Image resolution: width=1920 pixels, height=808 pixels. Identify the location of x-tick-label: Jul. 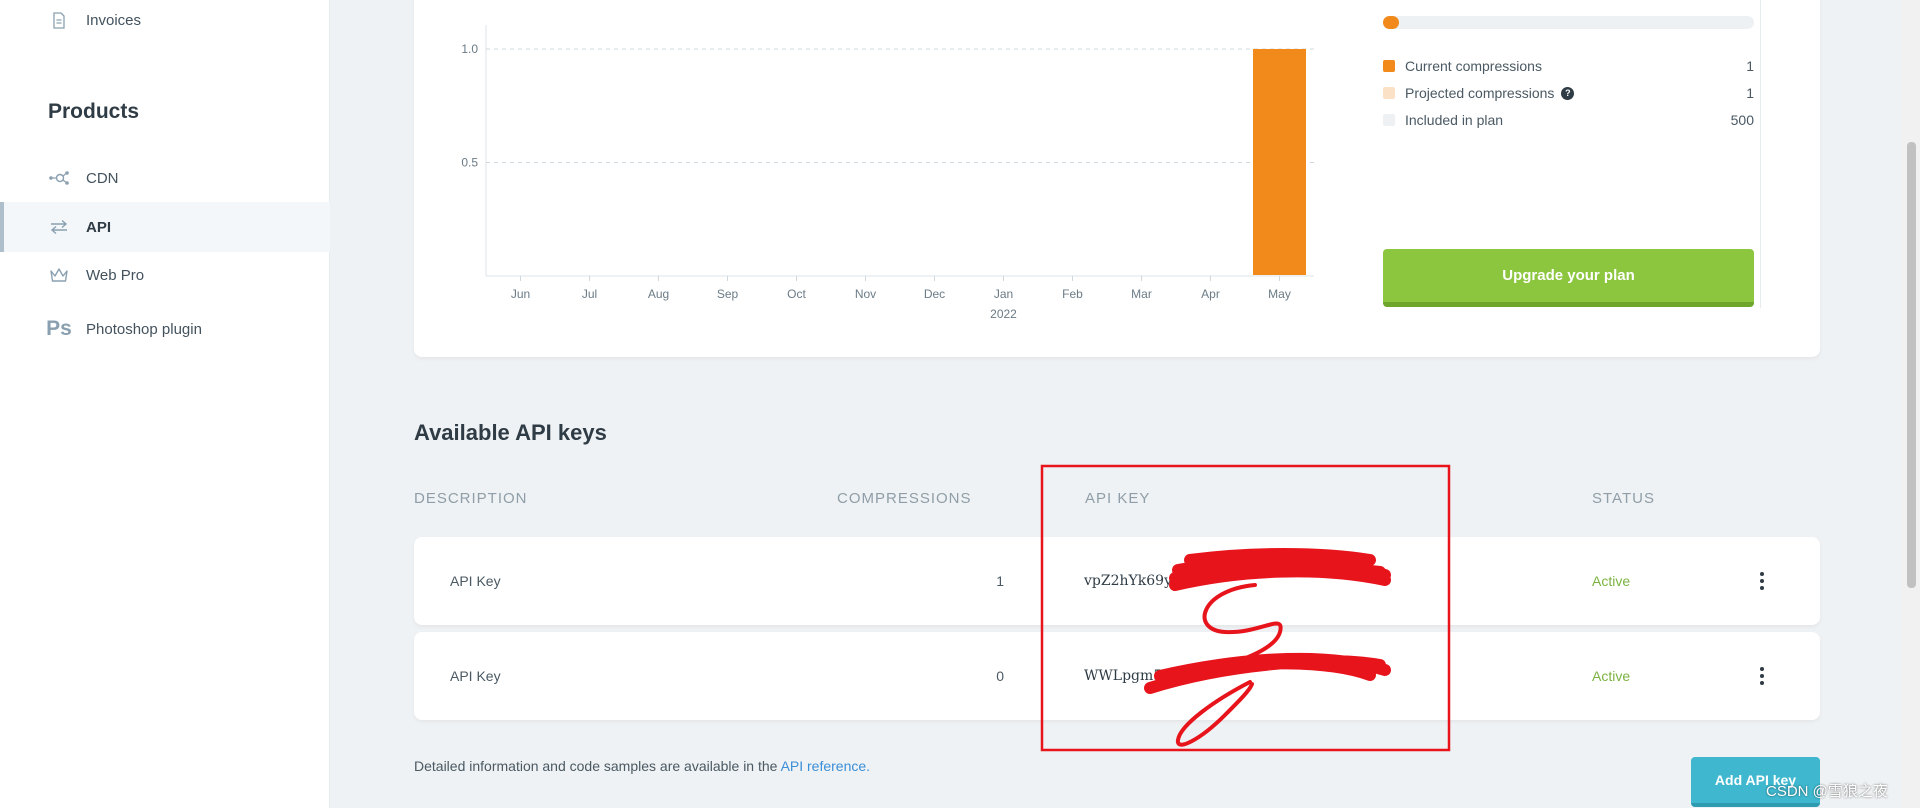
(589, 294).